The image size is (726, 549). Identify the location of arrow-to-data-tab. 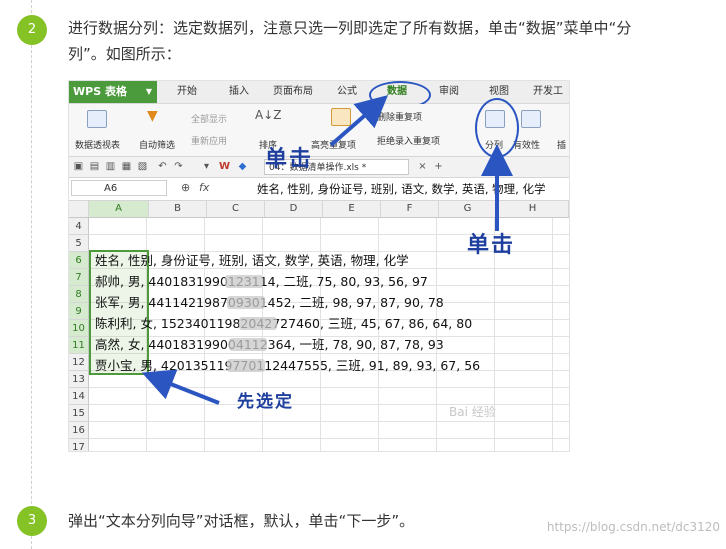
(359, 121).